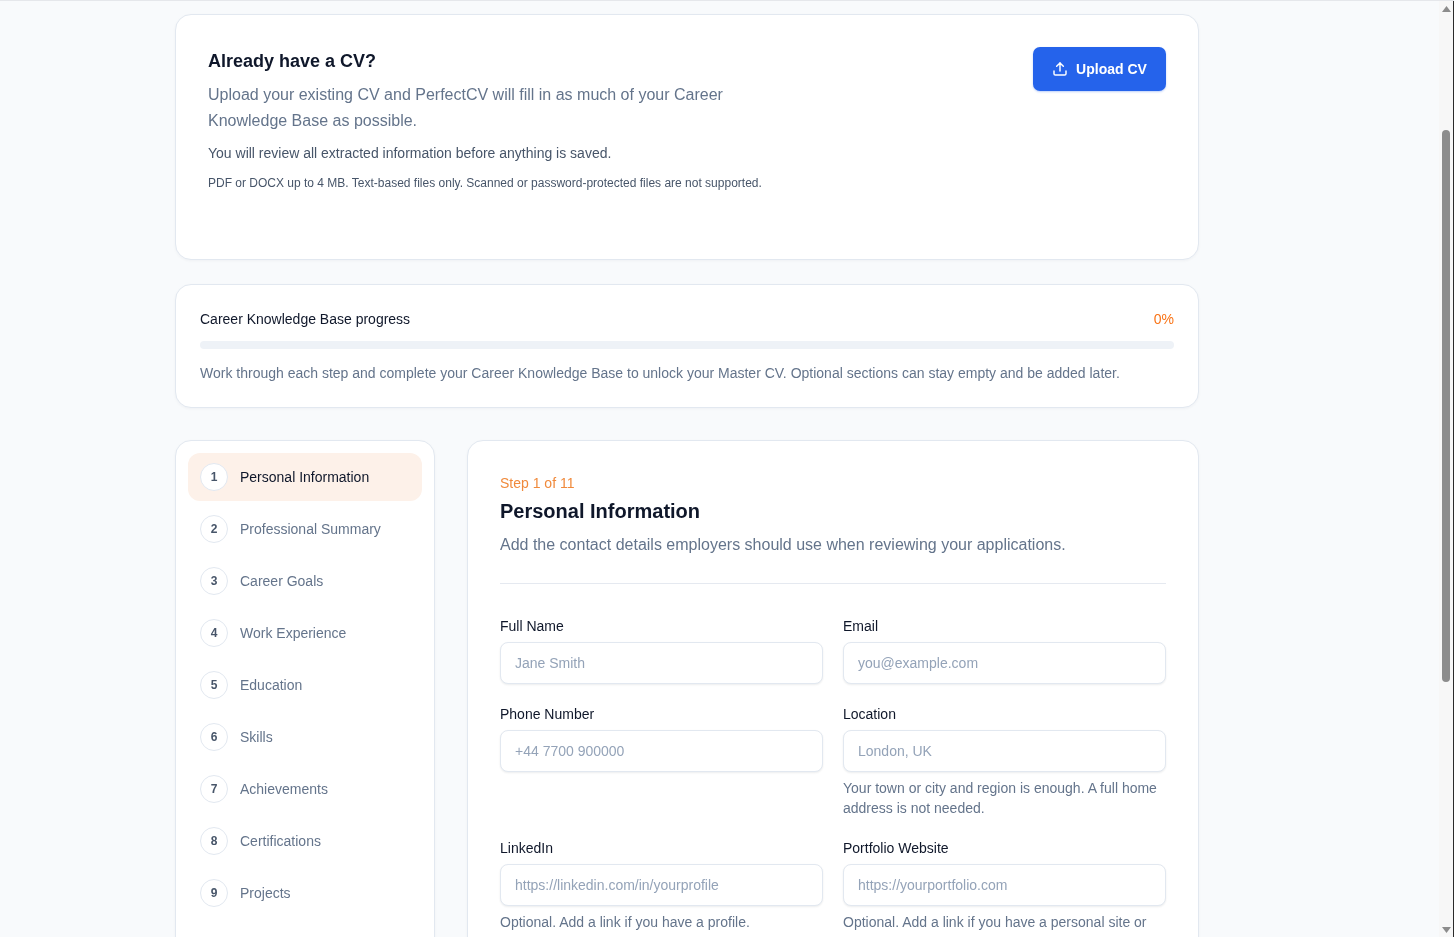  What do you see at coordinates (466, 108) in the screenshot?
I see `upload-description: Upload your existing CV and PerfectCV will fill in as much of your Career Knowledge Base as possible.` at bounding box center [466, 108].